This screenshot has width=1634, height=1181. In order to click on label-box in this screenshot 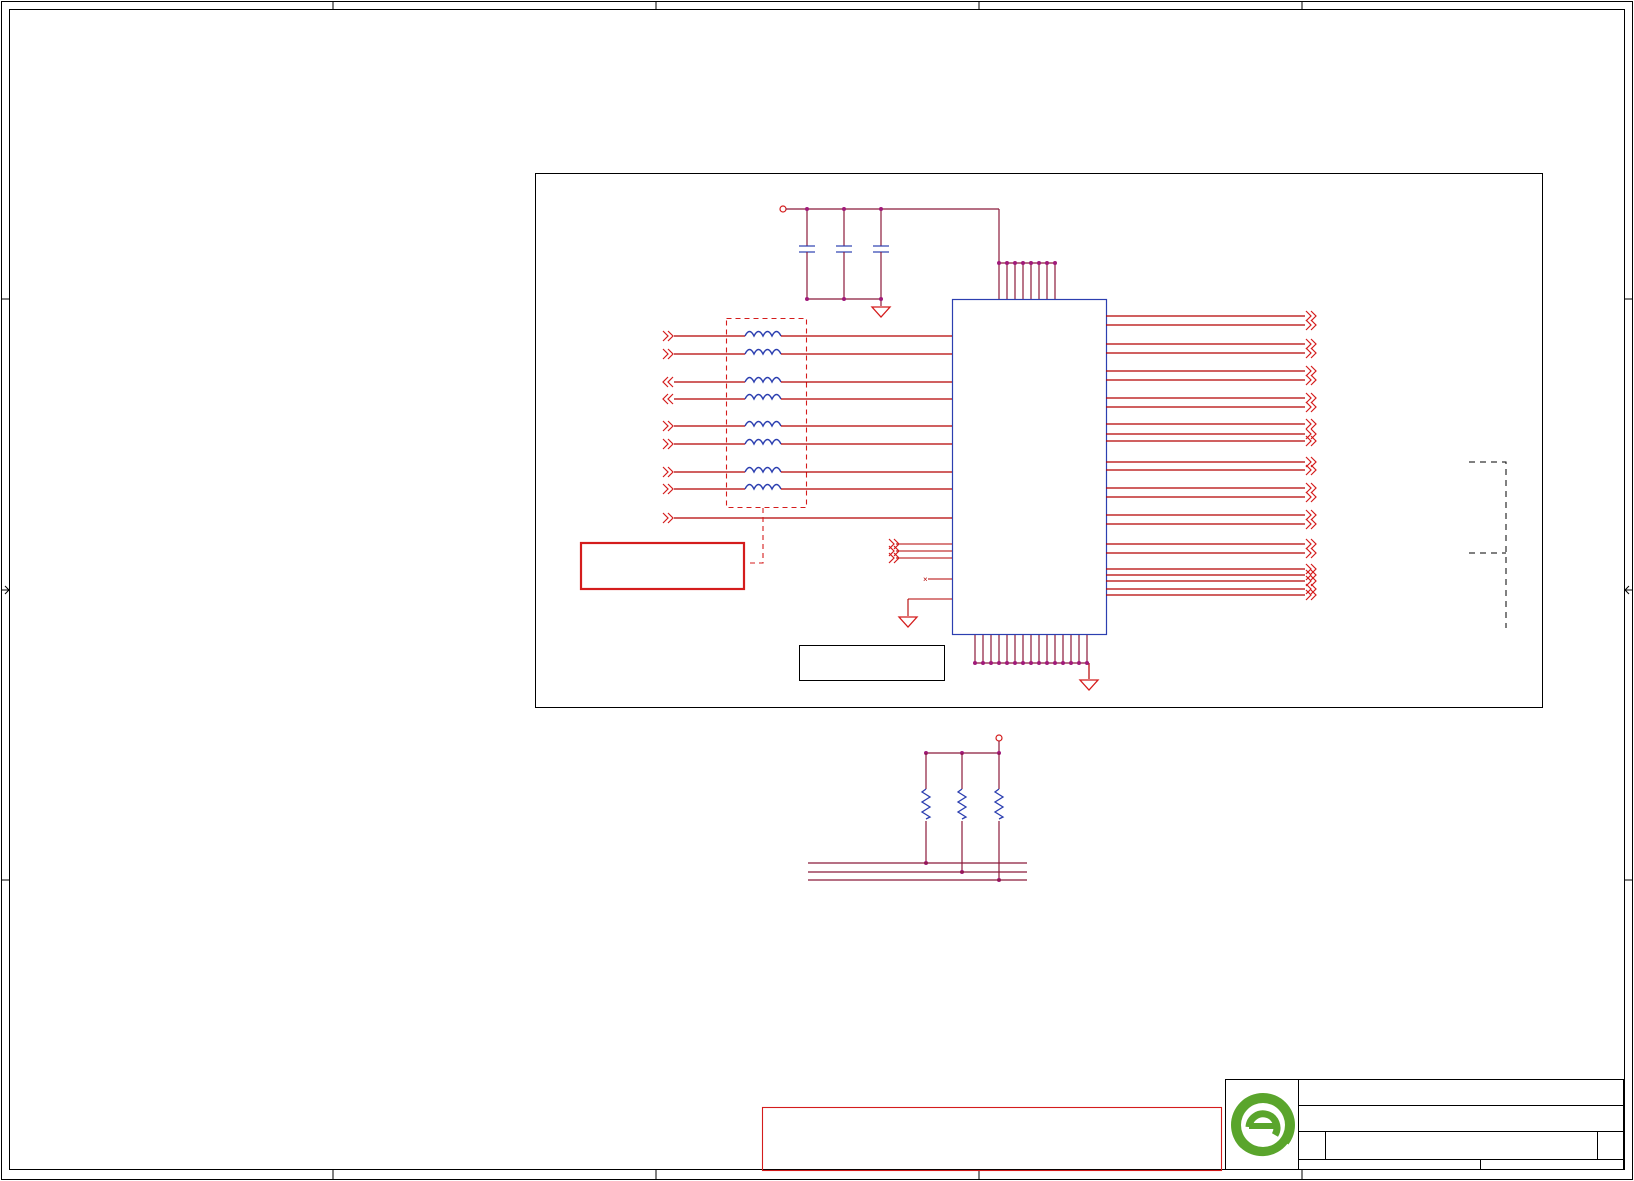, I will do `click(872, 663)`.